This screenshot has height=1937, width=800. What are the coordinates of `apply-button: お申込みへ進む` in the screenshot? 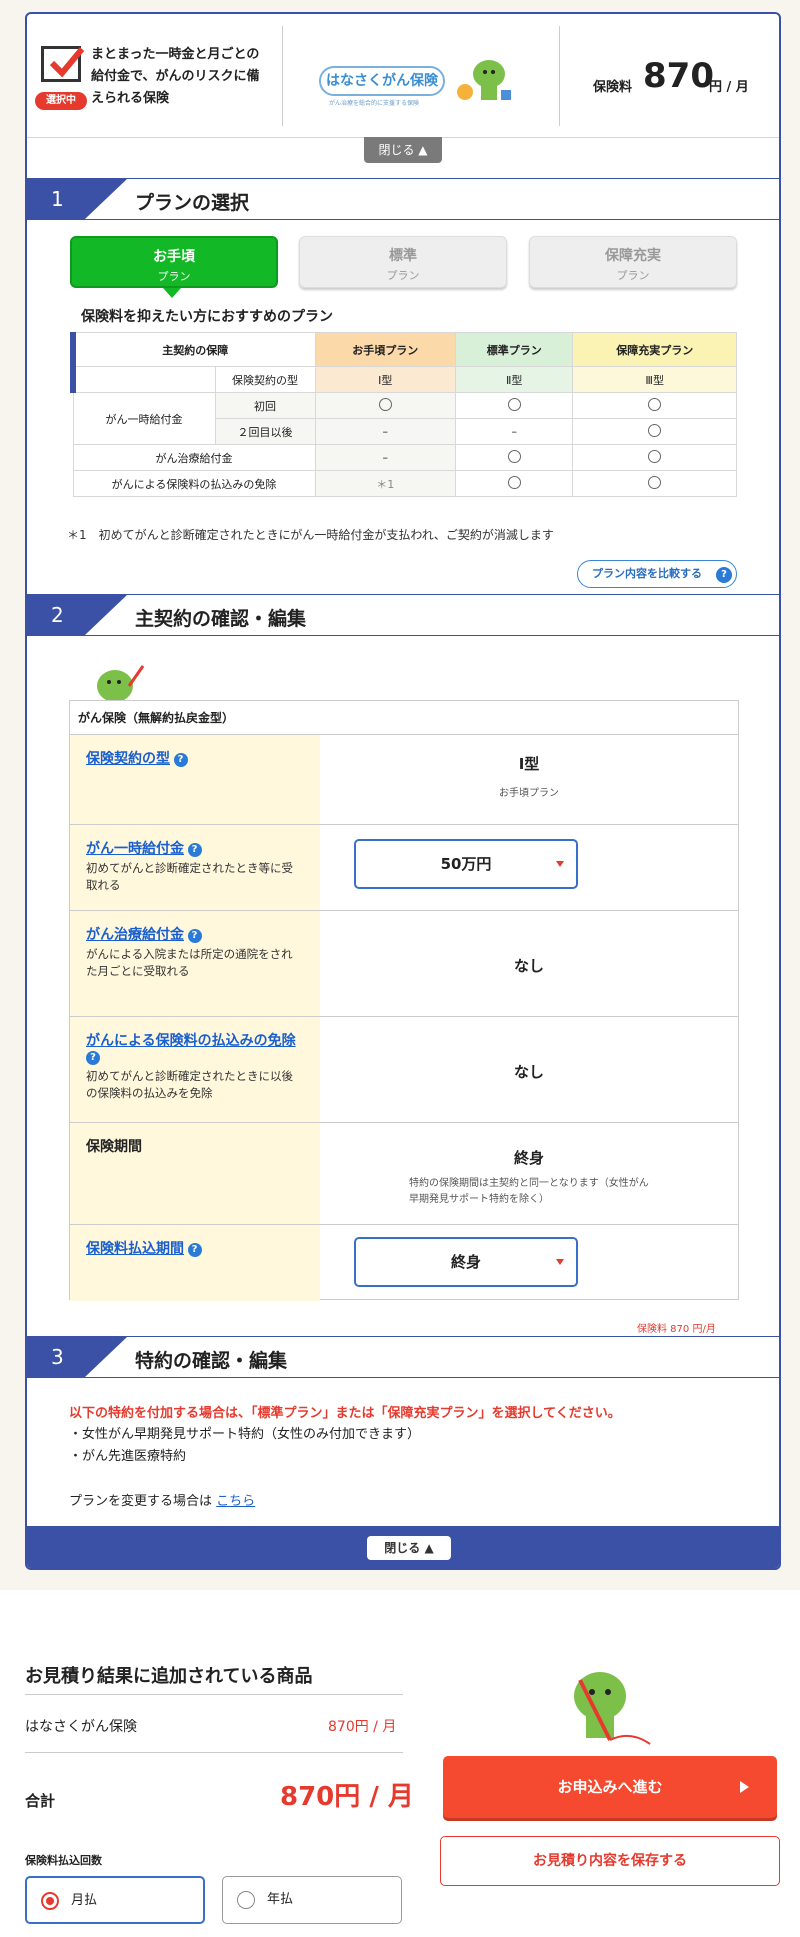 It's located at (610, 1787).